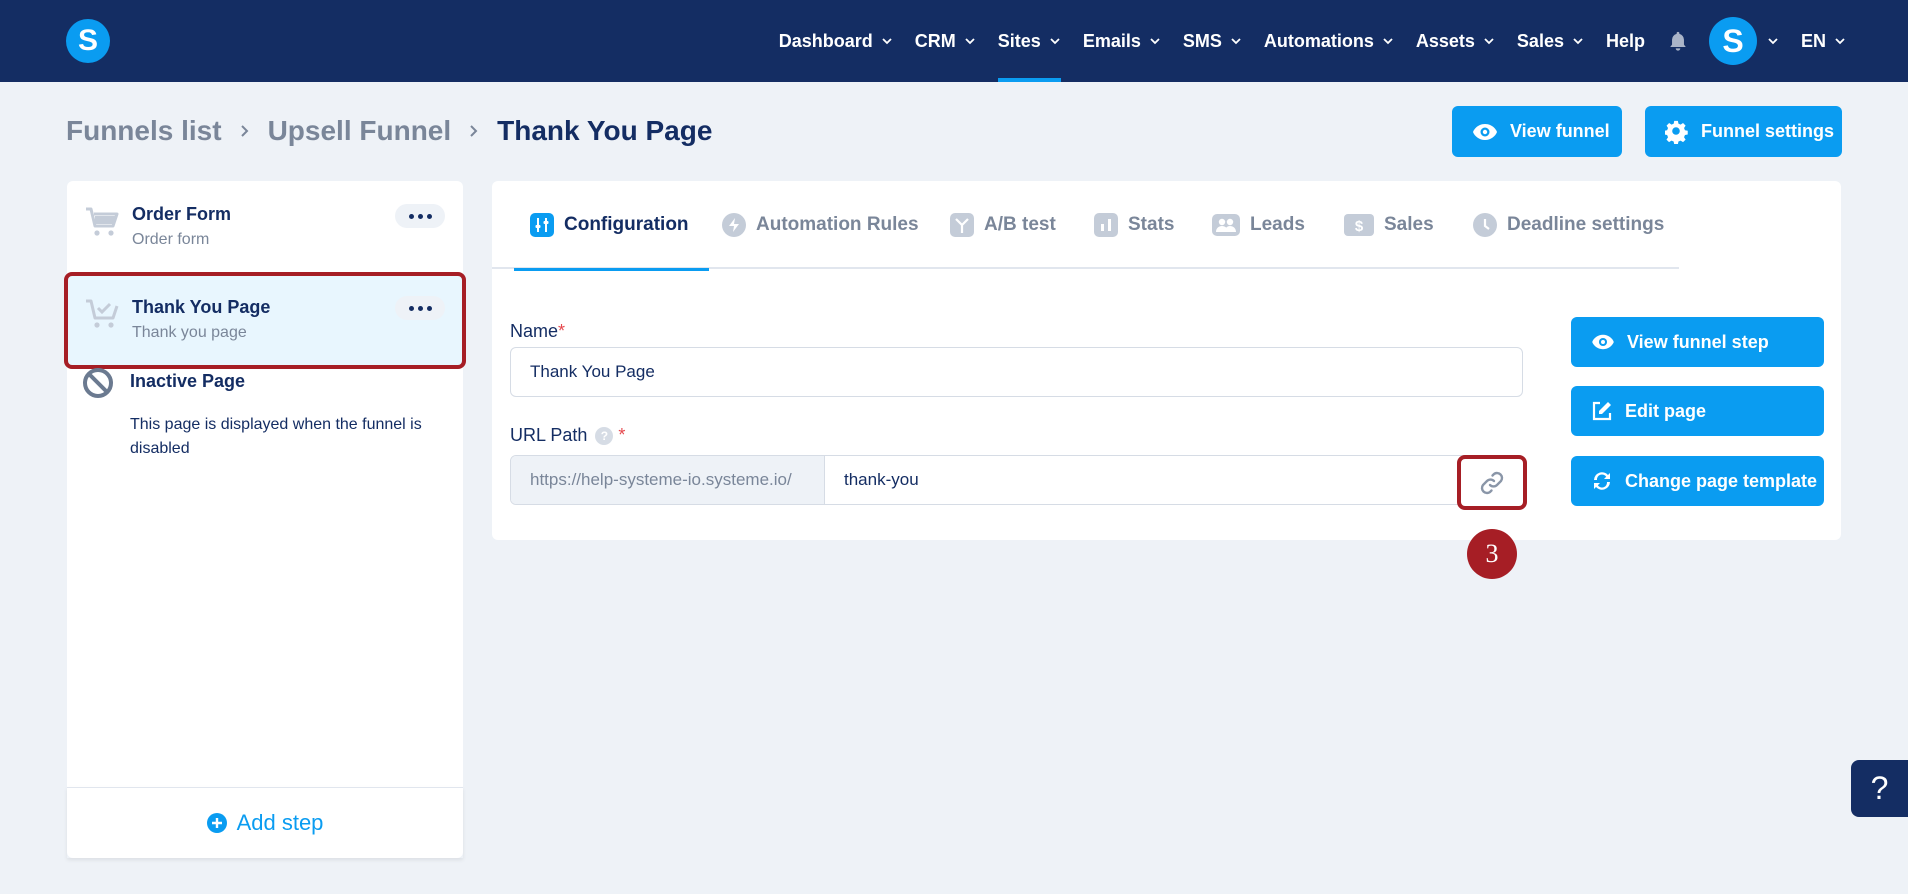  Describe the element at coordinates (1602, 481) in the screenshot. I see `refresh-icon` at that location.